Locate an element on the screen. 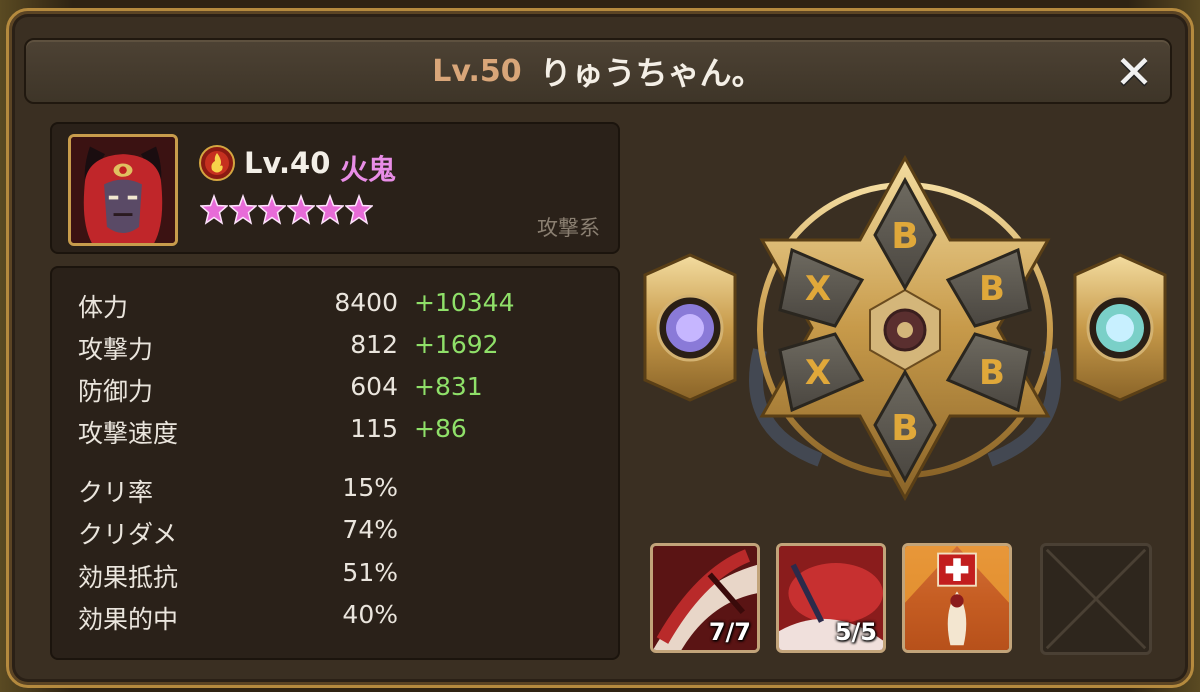 This screenshot has width=1200, height=692. stat-bonus: +831 is located at coordinates (448, 386).